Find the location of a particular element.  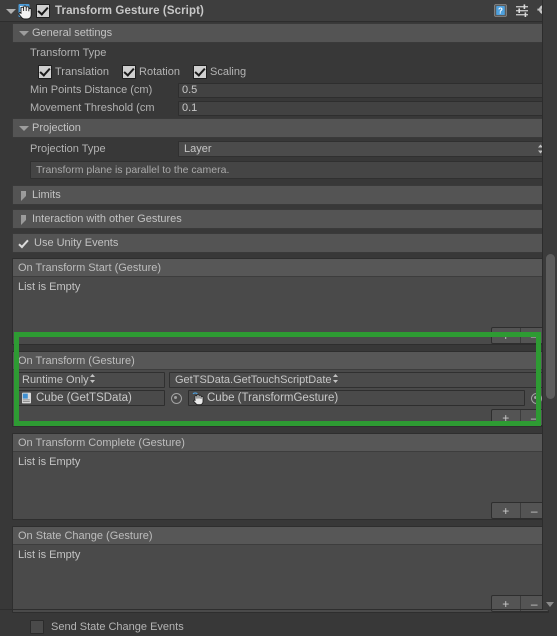

movement-threshold-row: Movement Threshold (cm 0.1 is located at coordinates (278, 108).